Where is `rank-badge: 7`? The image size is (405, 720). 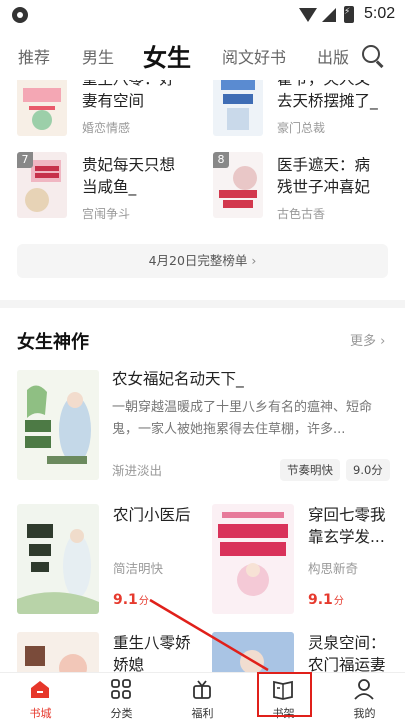
rank-badge: 7 is located at coordinates (25, 160).